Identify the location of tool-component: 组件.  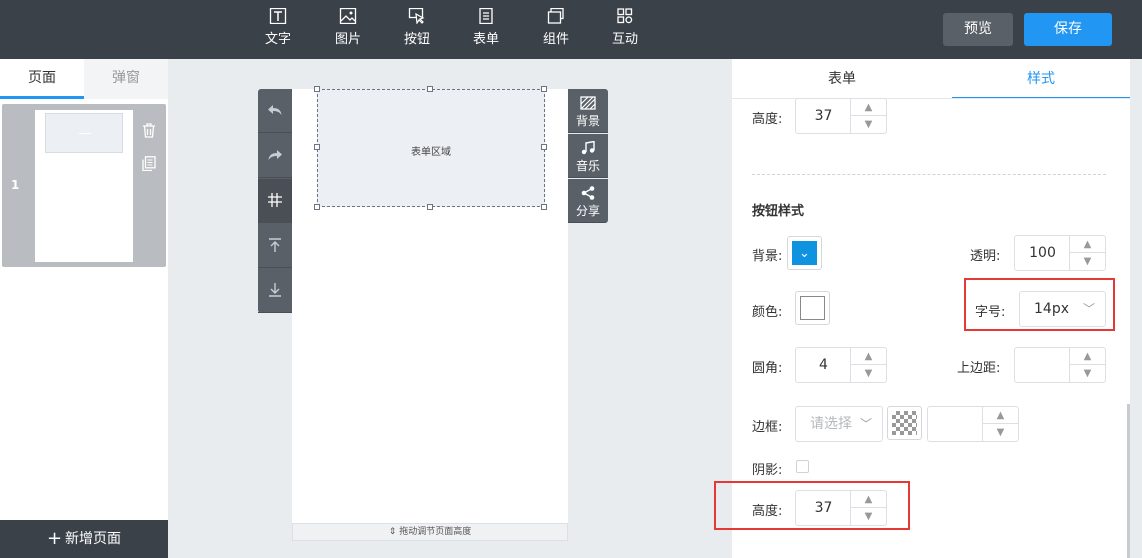
(556, 27).